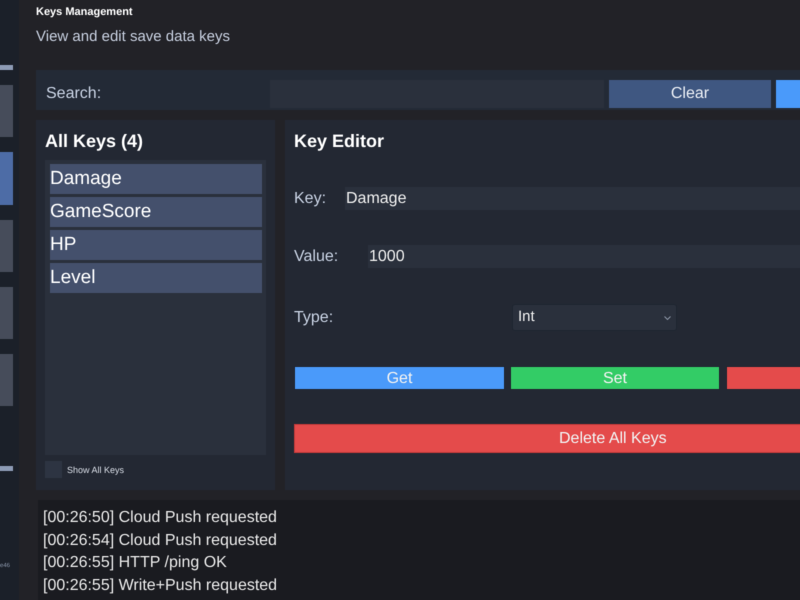 The width and height of the screenshot is (800, 600). I want to click on chevron-down-icon, so click(667, 318).